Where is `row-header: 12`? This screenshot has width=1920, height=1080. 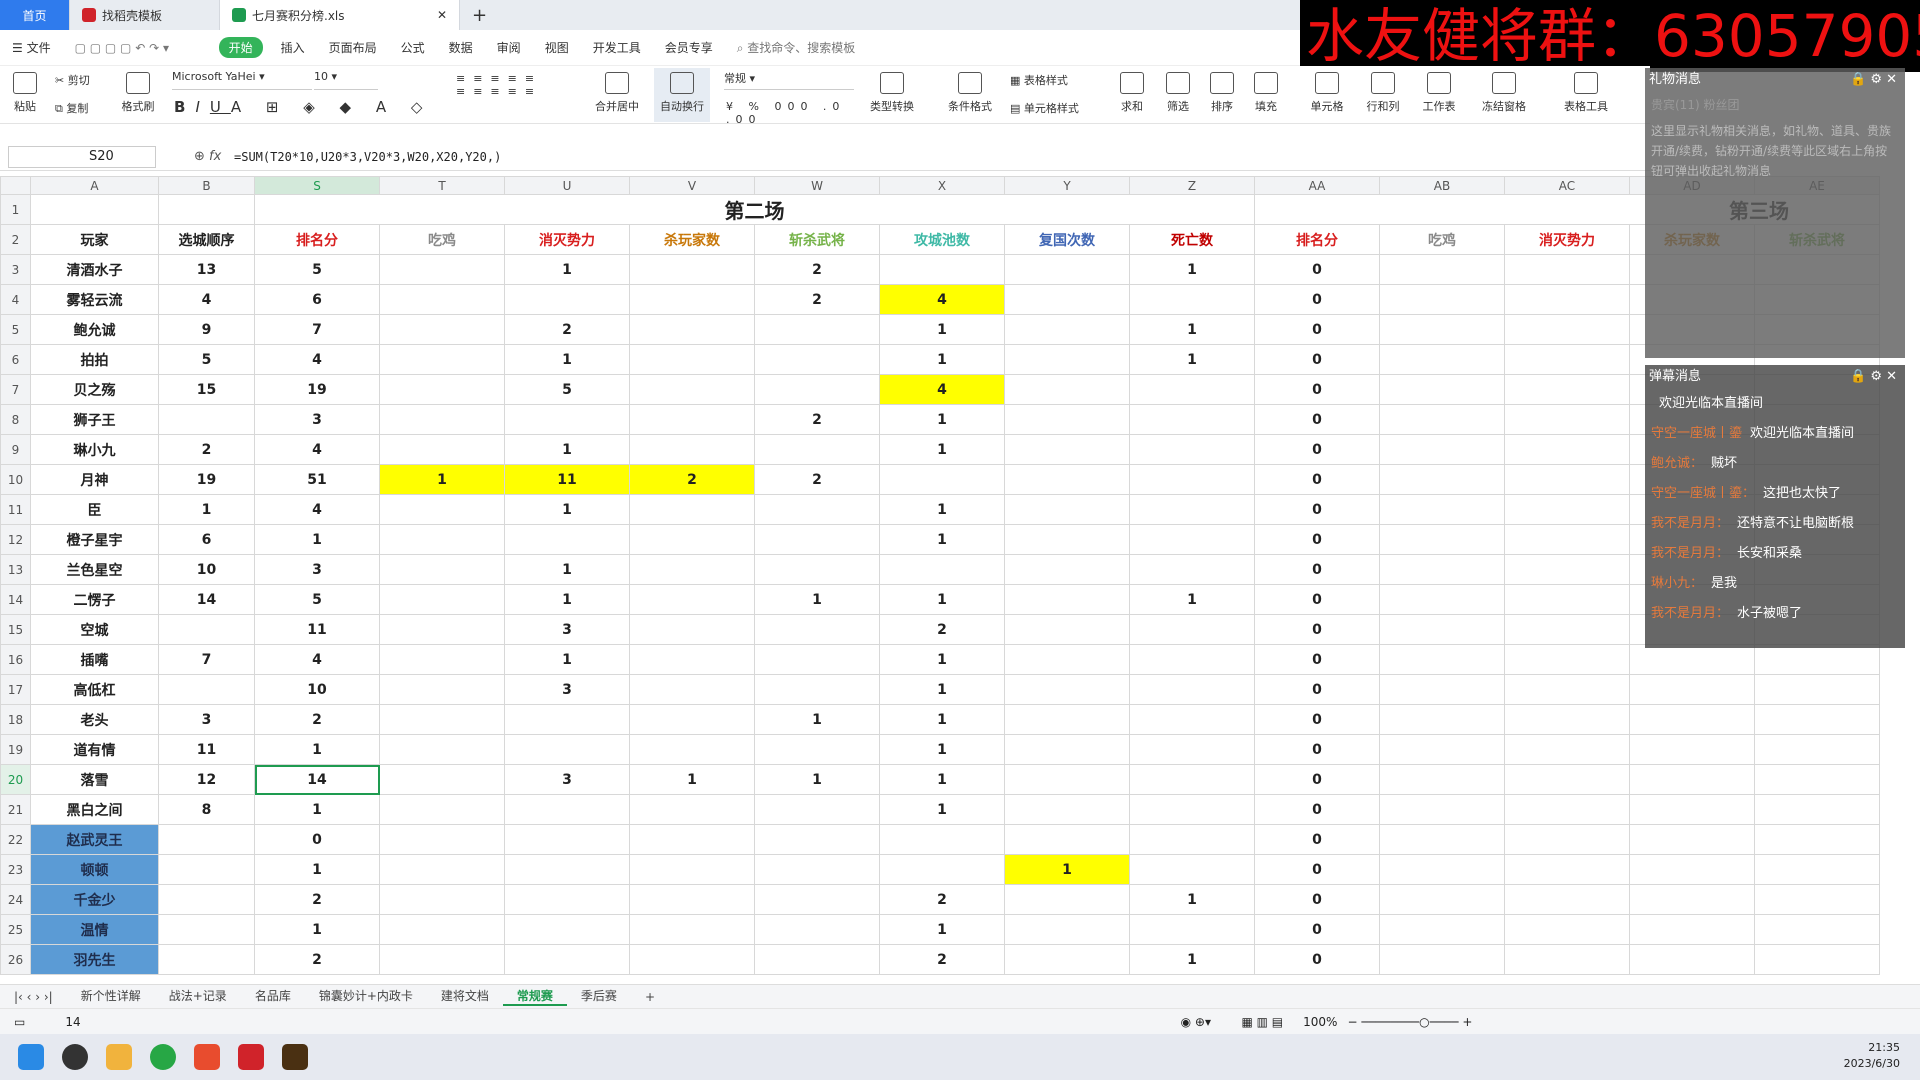
row-header: 12 is located at coordinates (15, 539).